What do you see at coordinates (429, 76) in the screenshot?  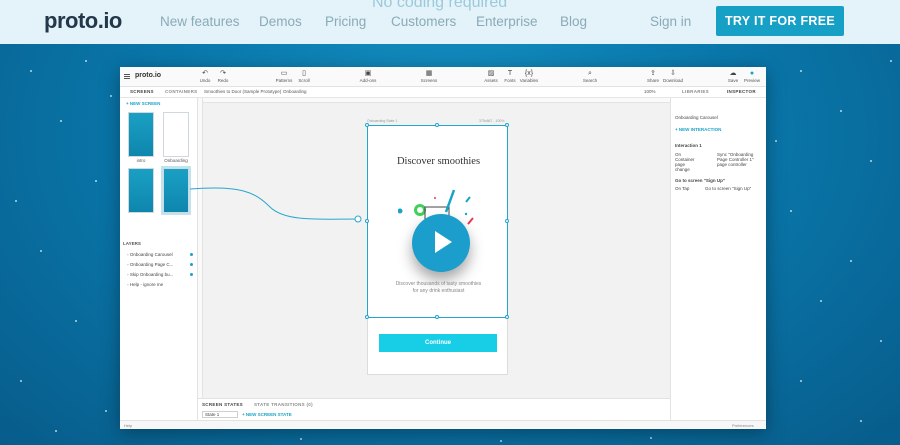 I see `screens-button: ▦ Screens` at bounding box center [429, 76].